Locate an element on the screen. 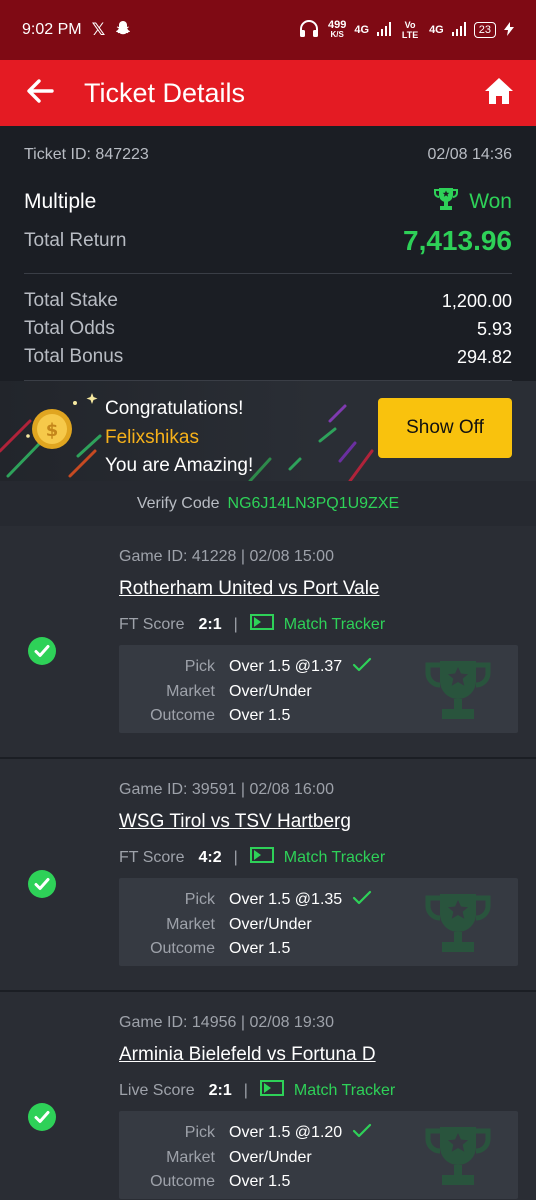  total-return-value: 7,413.96 is located at coordinates (457, 240).